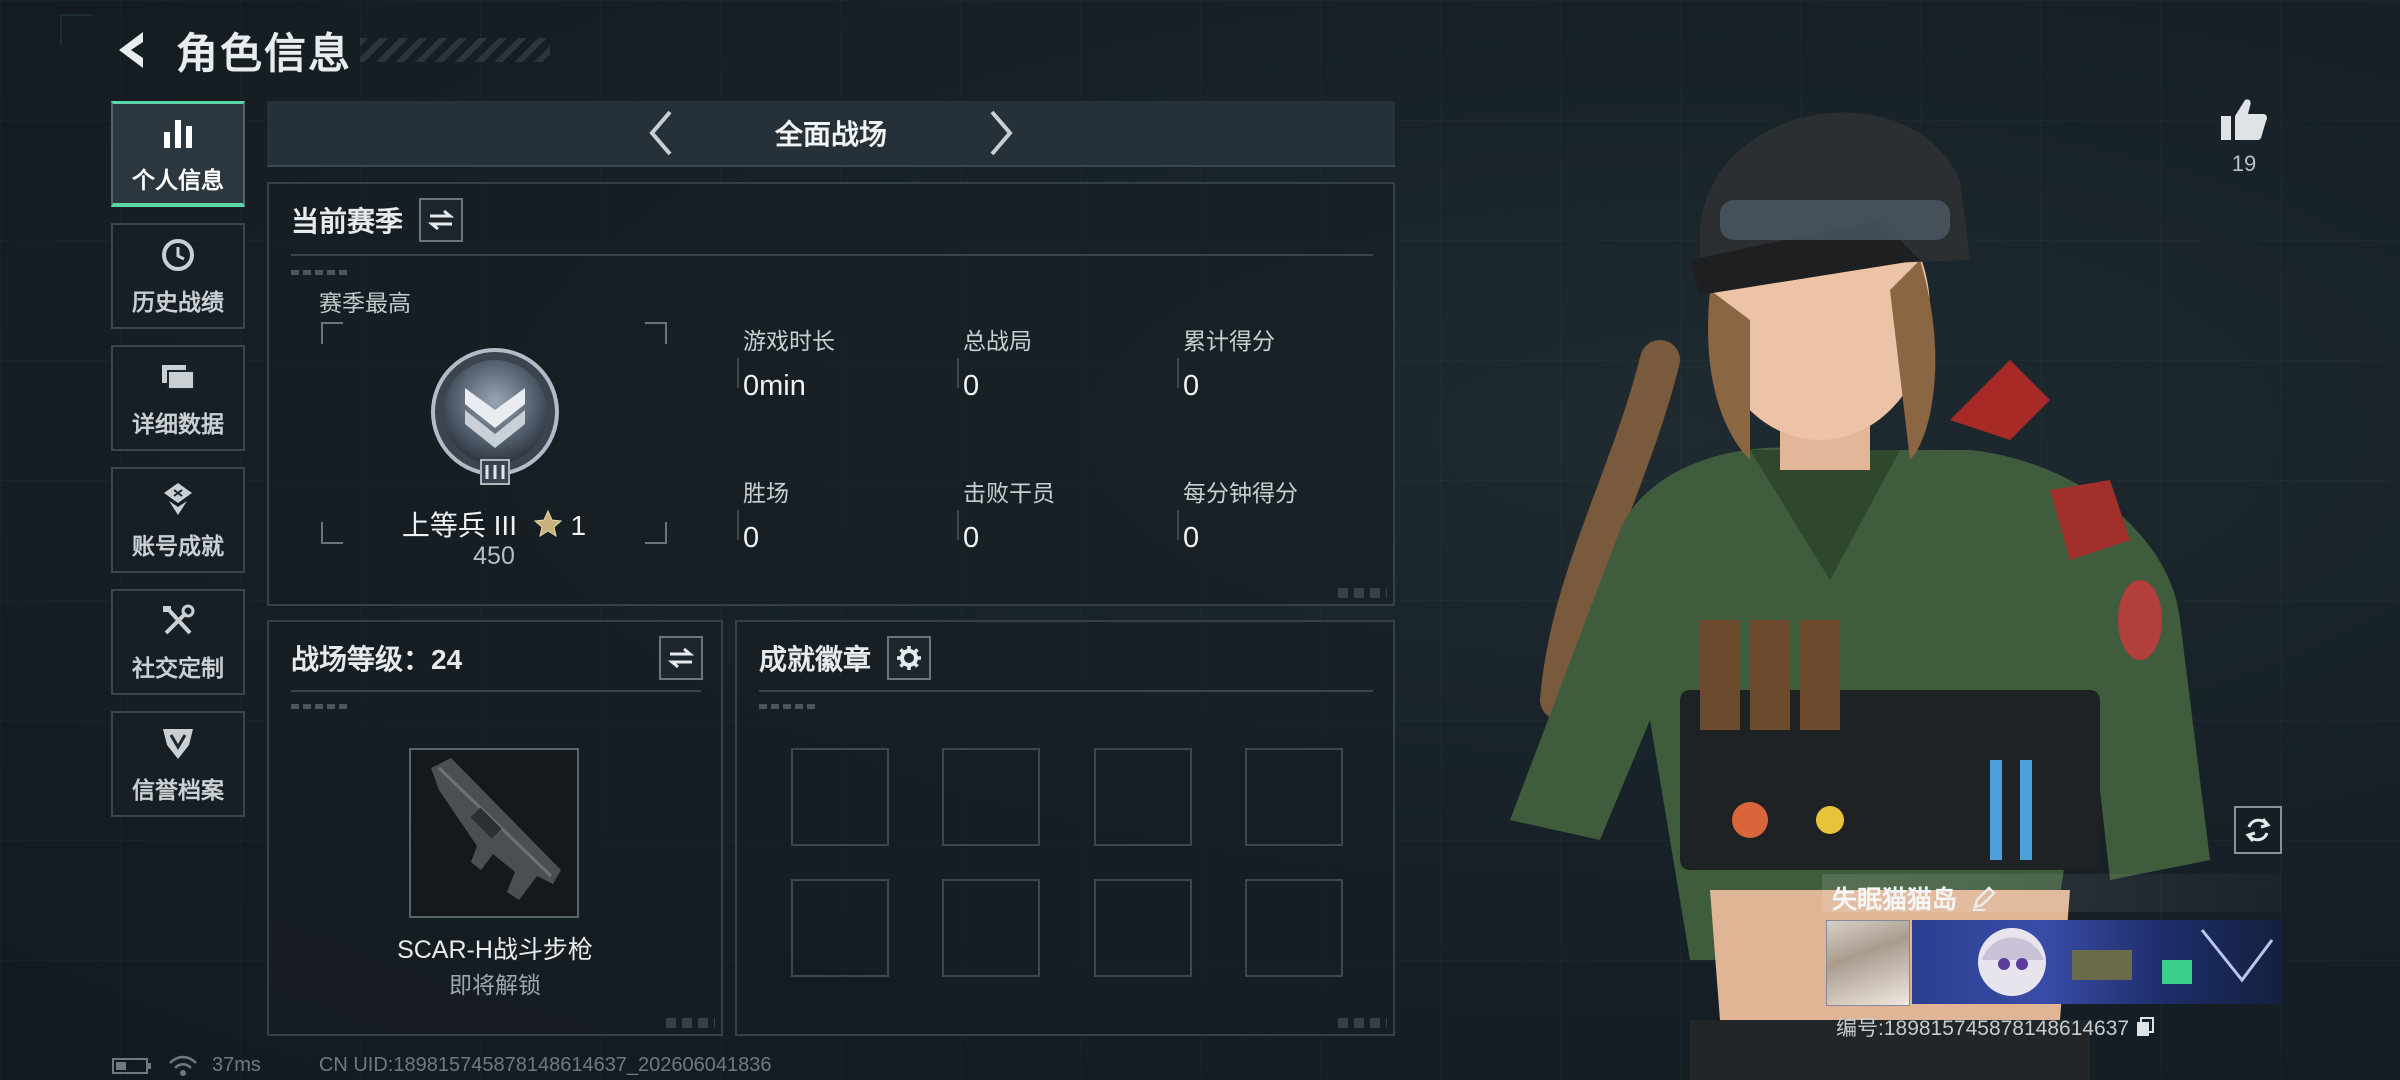 This screenshot has width=2400, height=1080. Describe the element at coordinates (455, 50) in the screenshot. I see `title-decoration` at that location.